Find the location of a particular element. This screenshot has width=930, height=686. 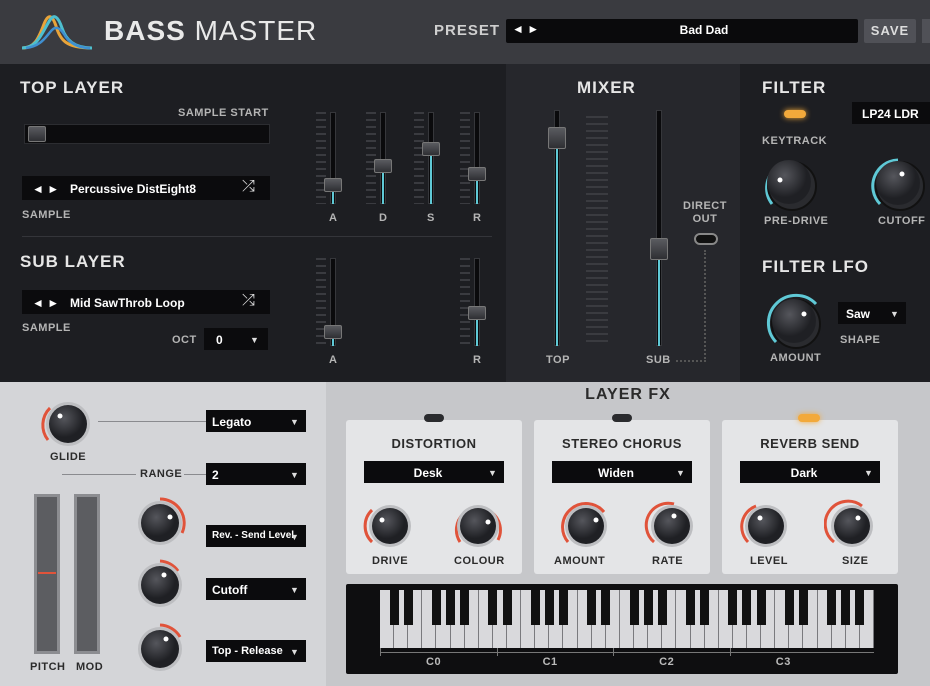

sub-fader-thumb is located at coordinates (659, 249).